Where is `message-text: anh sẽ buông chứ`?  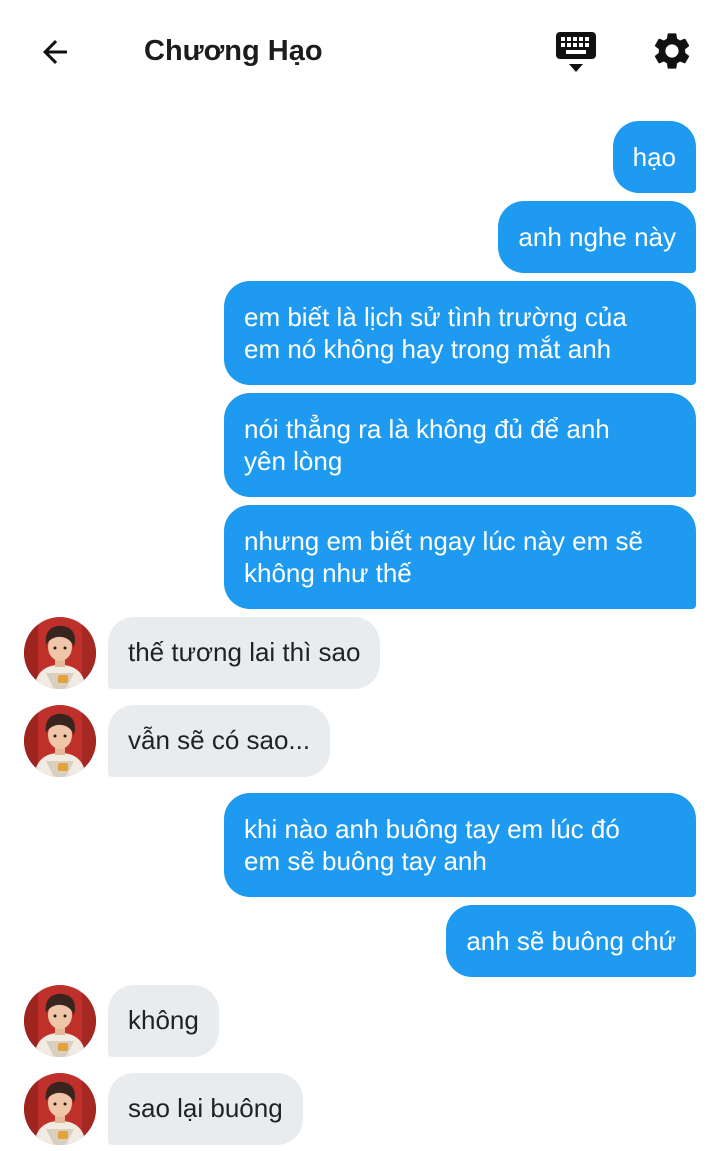 message-text: anh sẽ buông chứ is located at coordinates (571, 941).